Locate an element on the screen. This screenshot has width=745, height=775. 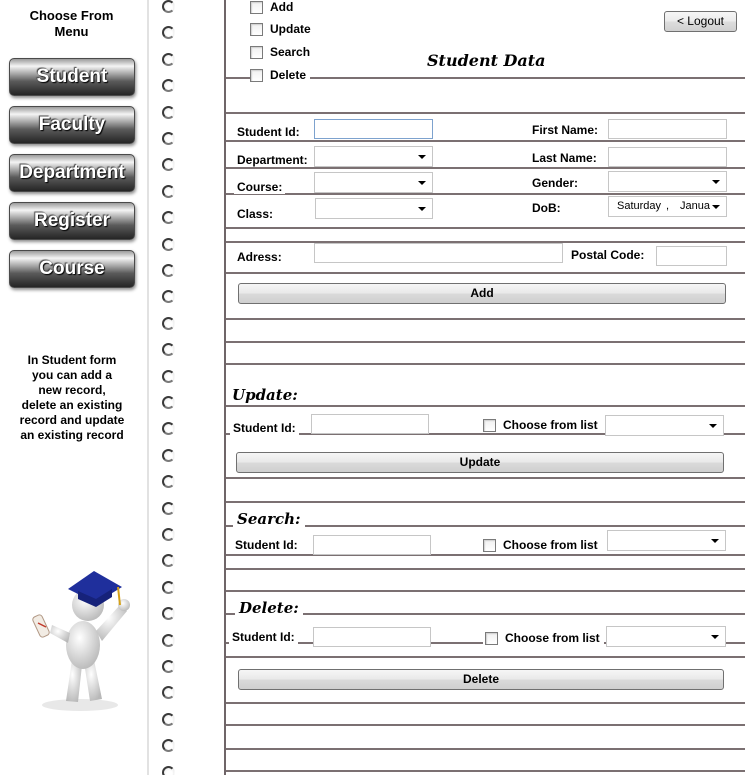
add-checkbox is located at coordinates (256, 7).